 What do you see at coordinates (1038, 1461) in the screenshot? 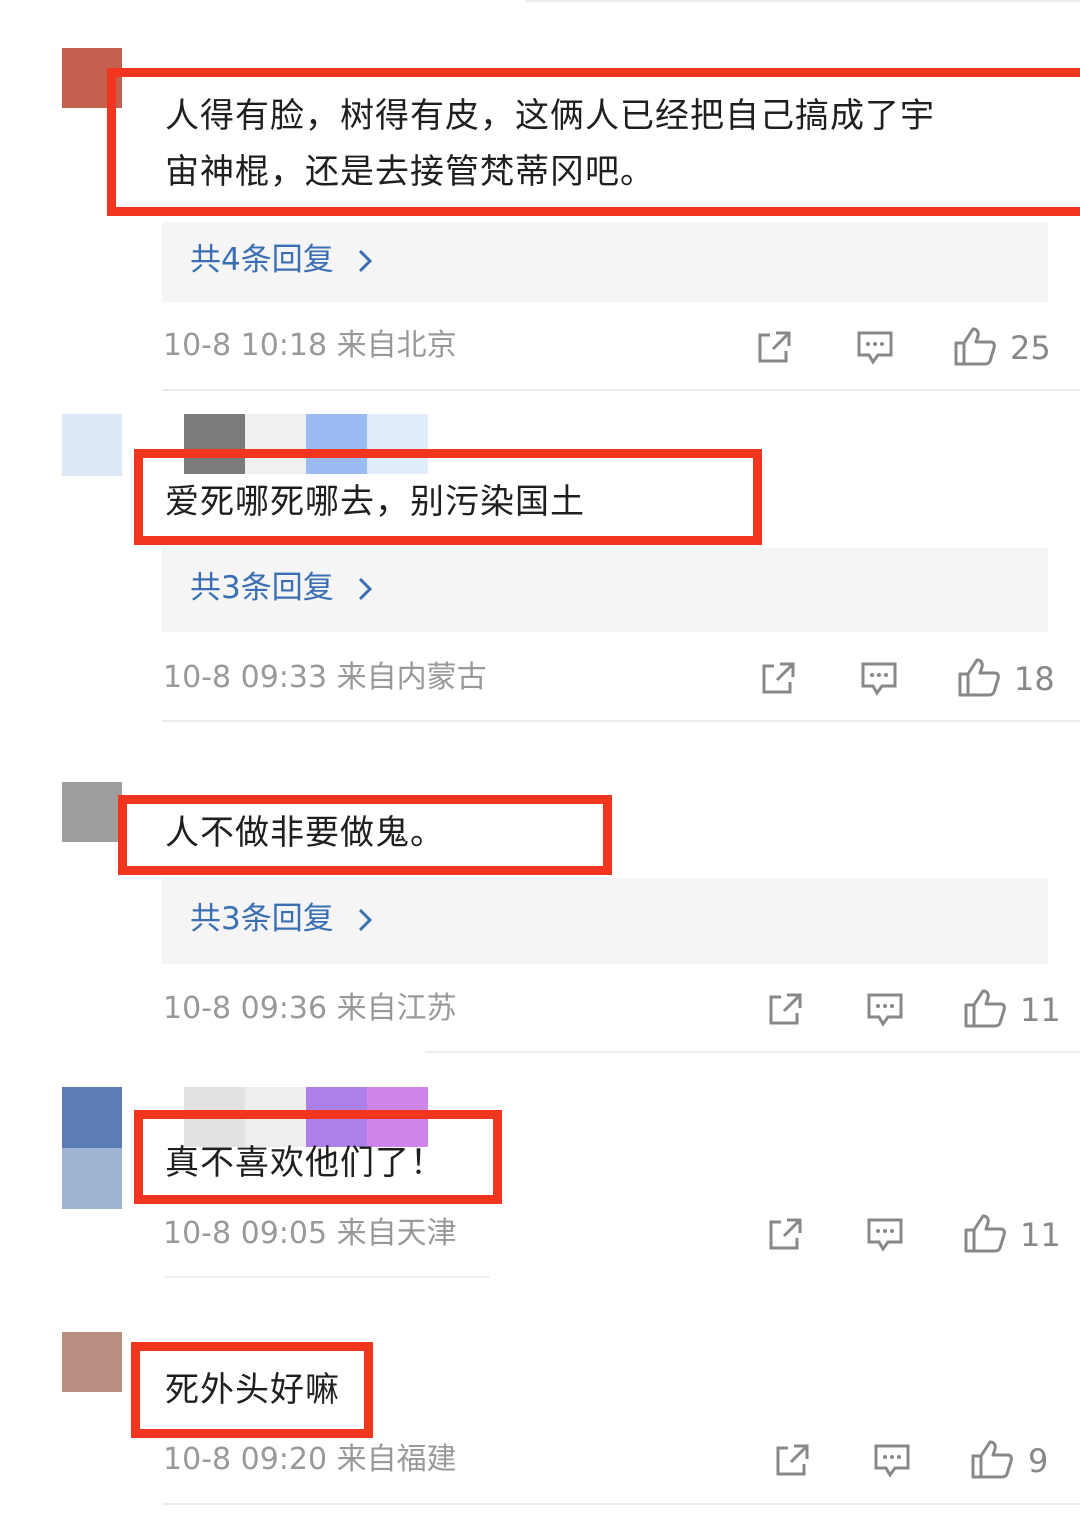
I see `like-count: 9` at bounding box center [1038, 1461].